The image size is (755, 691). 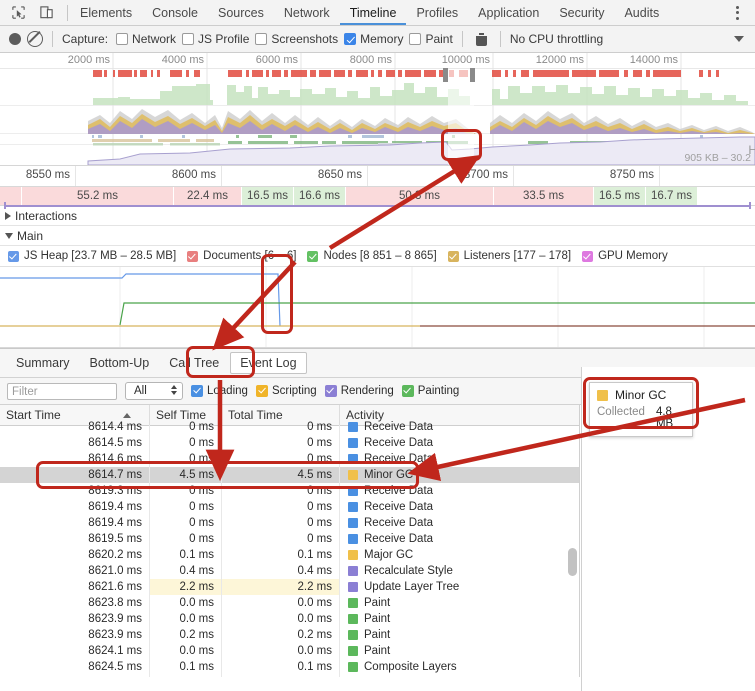 I want to click on stepper-arrows-icon, so click(x=174, y=390).